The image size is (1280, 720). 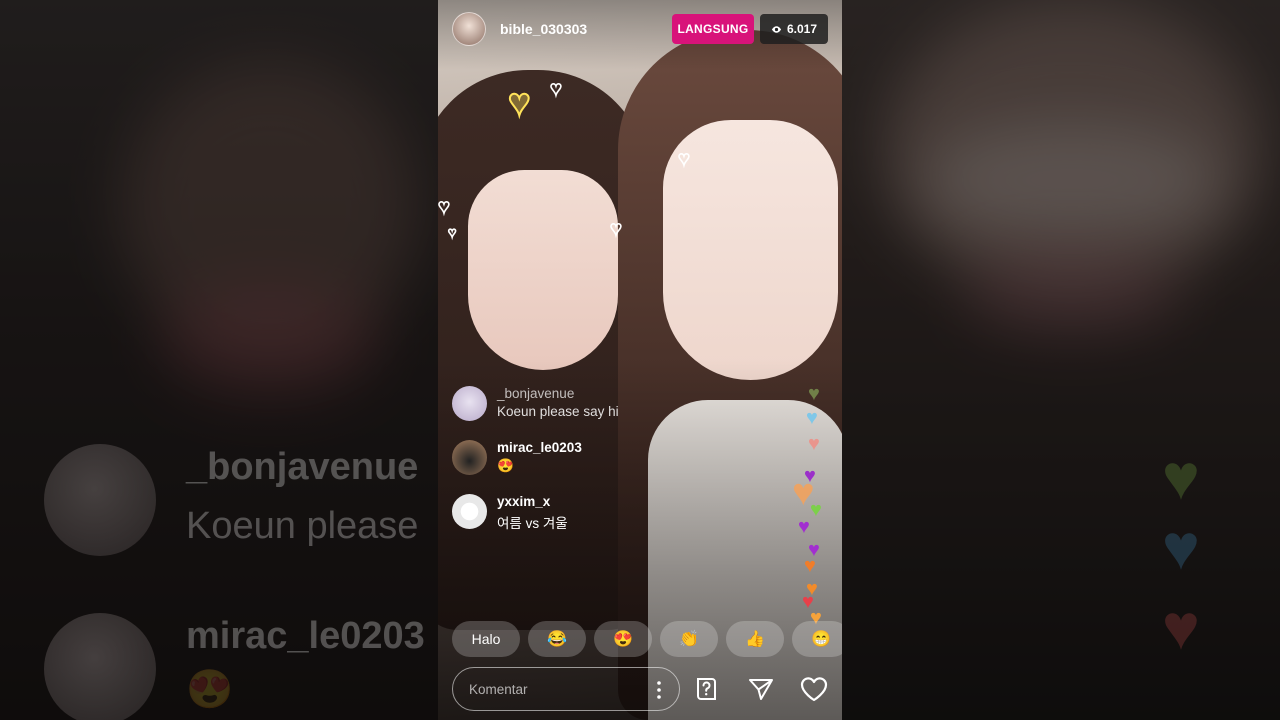 What do you see at coordinates (557, 639) in the screenshot?
I see `quick-reaction-laugh: 😂` at bounding box center [557, 639].